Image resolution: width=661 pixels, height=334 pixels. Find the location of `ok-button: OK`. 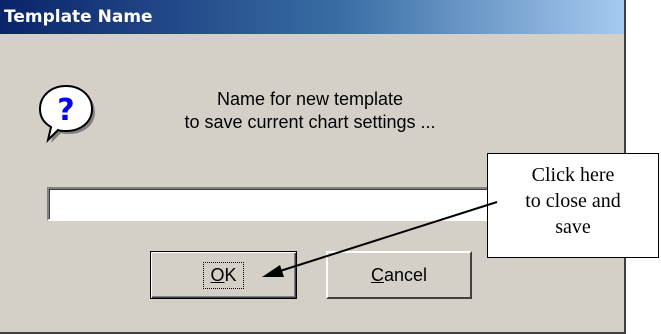

ok-button: OK is located at coordinates (223, 275).